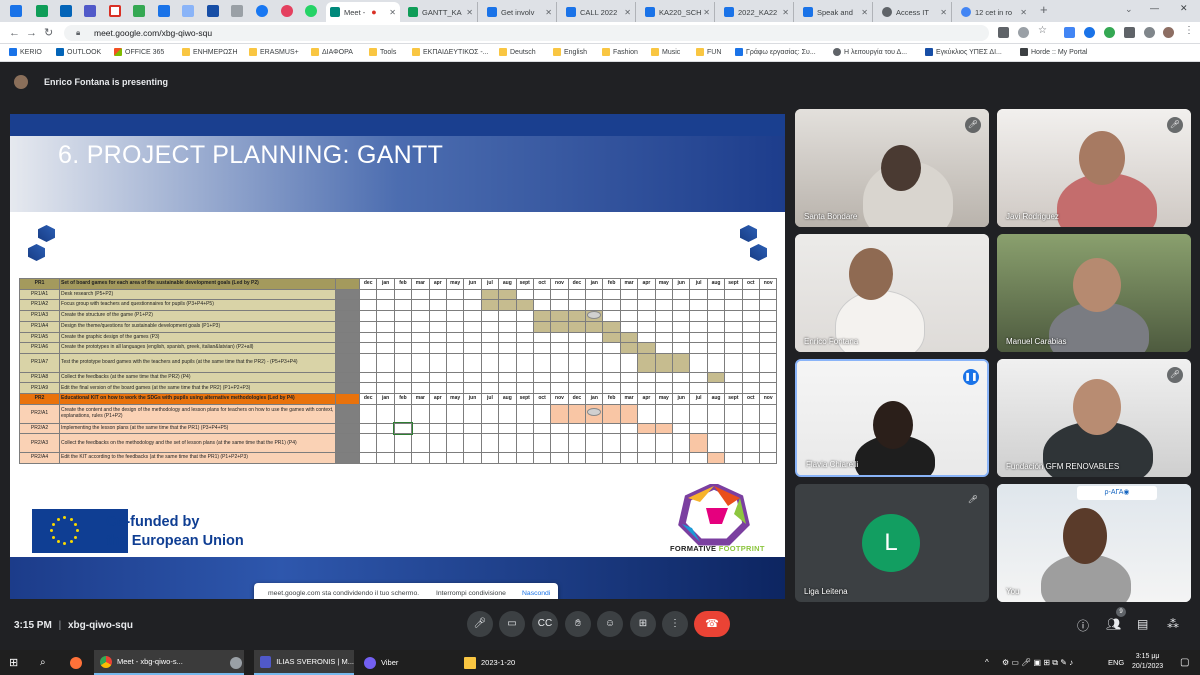 This screenshot has width=1200, height=675. What do you see at coordinates (43, 662) in the screenshot?
I see `search-button: ⌕` at bounding box center [43, 662].